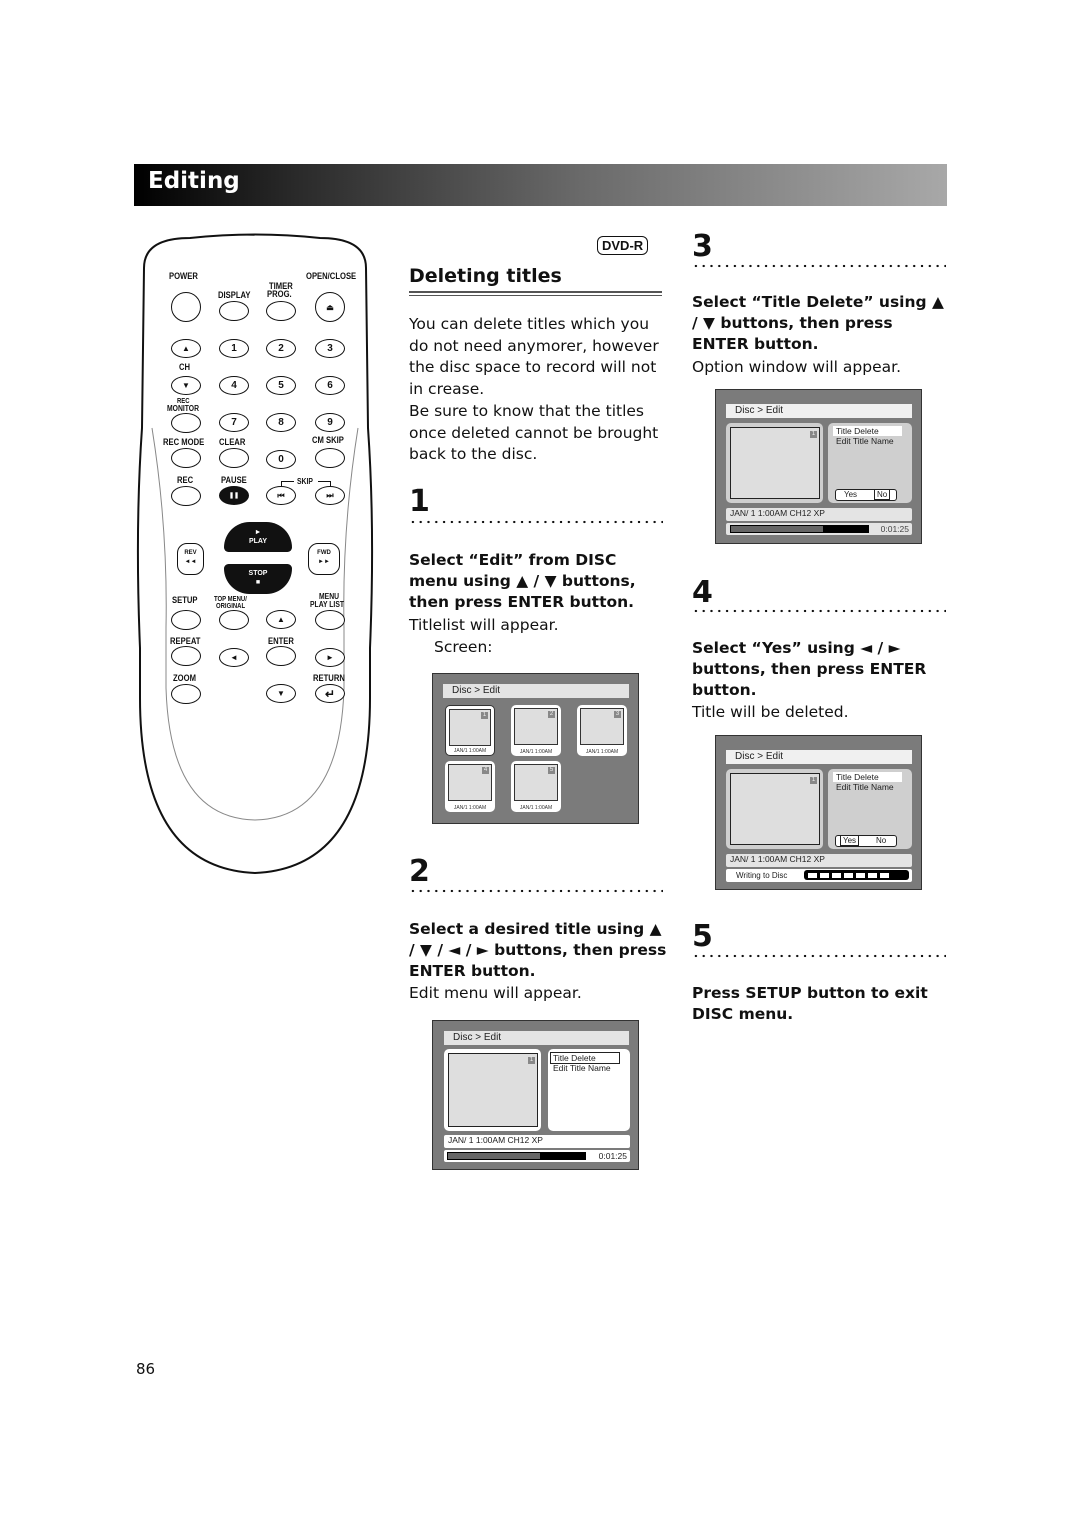  I want to click on stop-label: STOP, so click(258, 573).